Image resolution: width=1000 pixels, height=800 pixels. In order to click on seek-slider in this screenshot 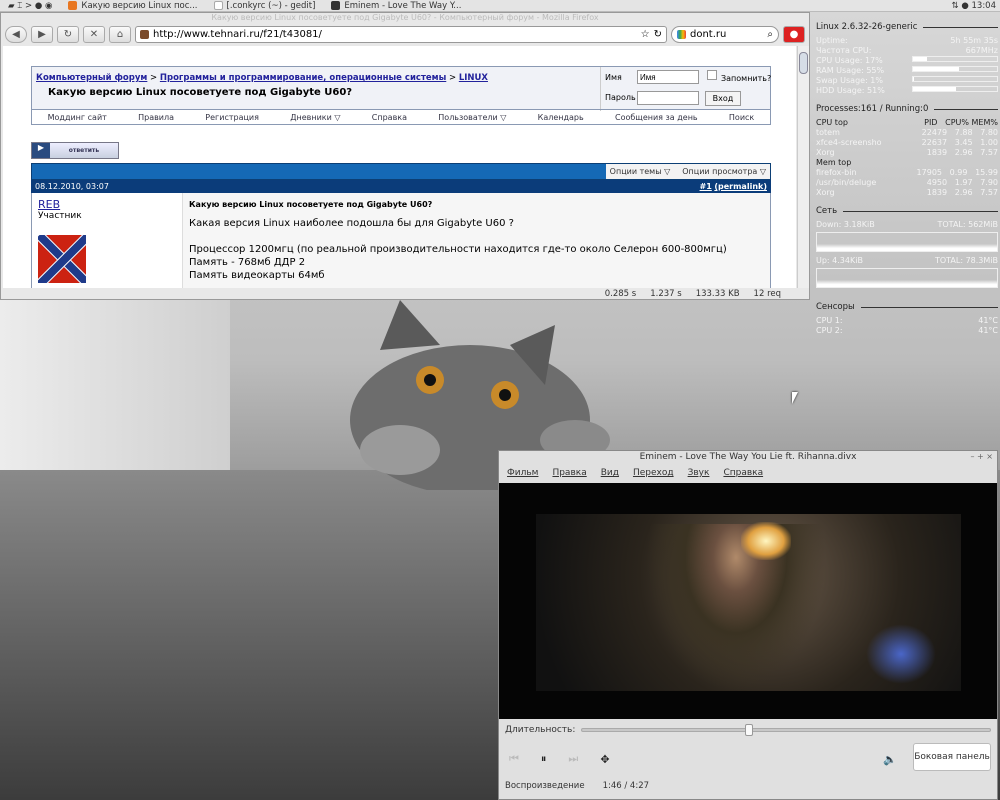, I will do `click(786, 730)`.